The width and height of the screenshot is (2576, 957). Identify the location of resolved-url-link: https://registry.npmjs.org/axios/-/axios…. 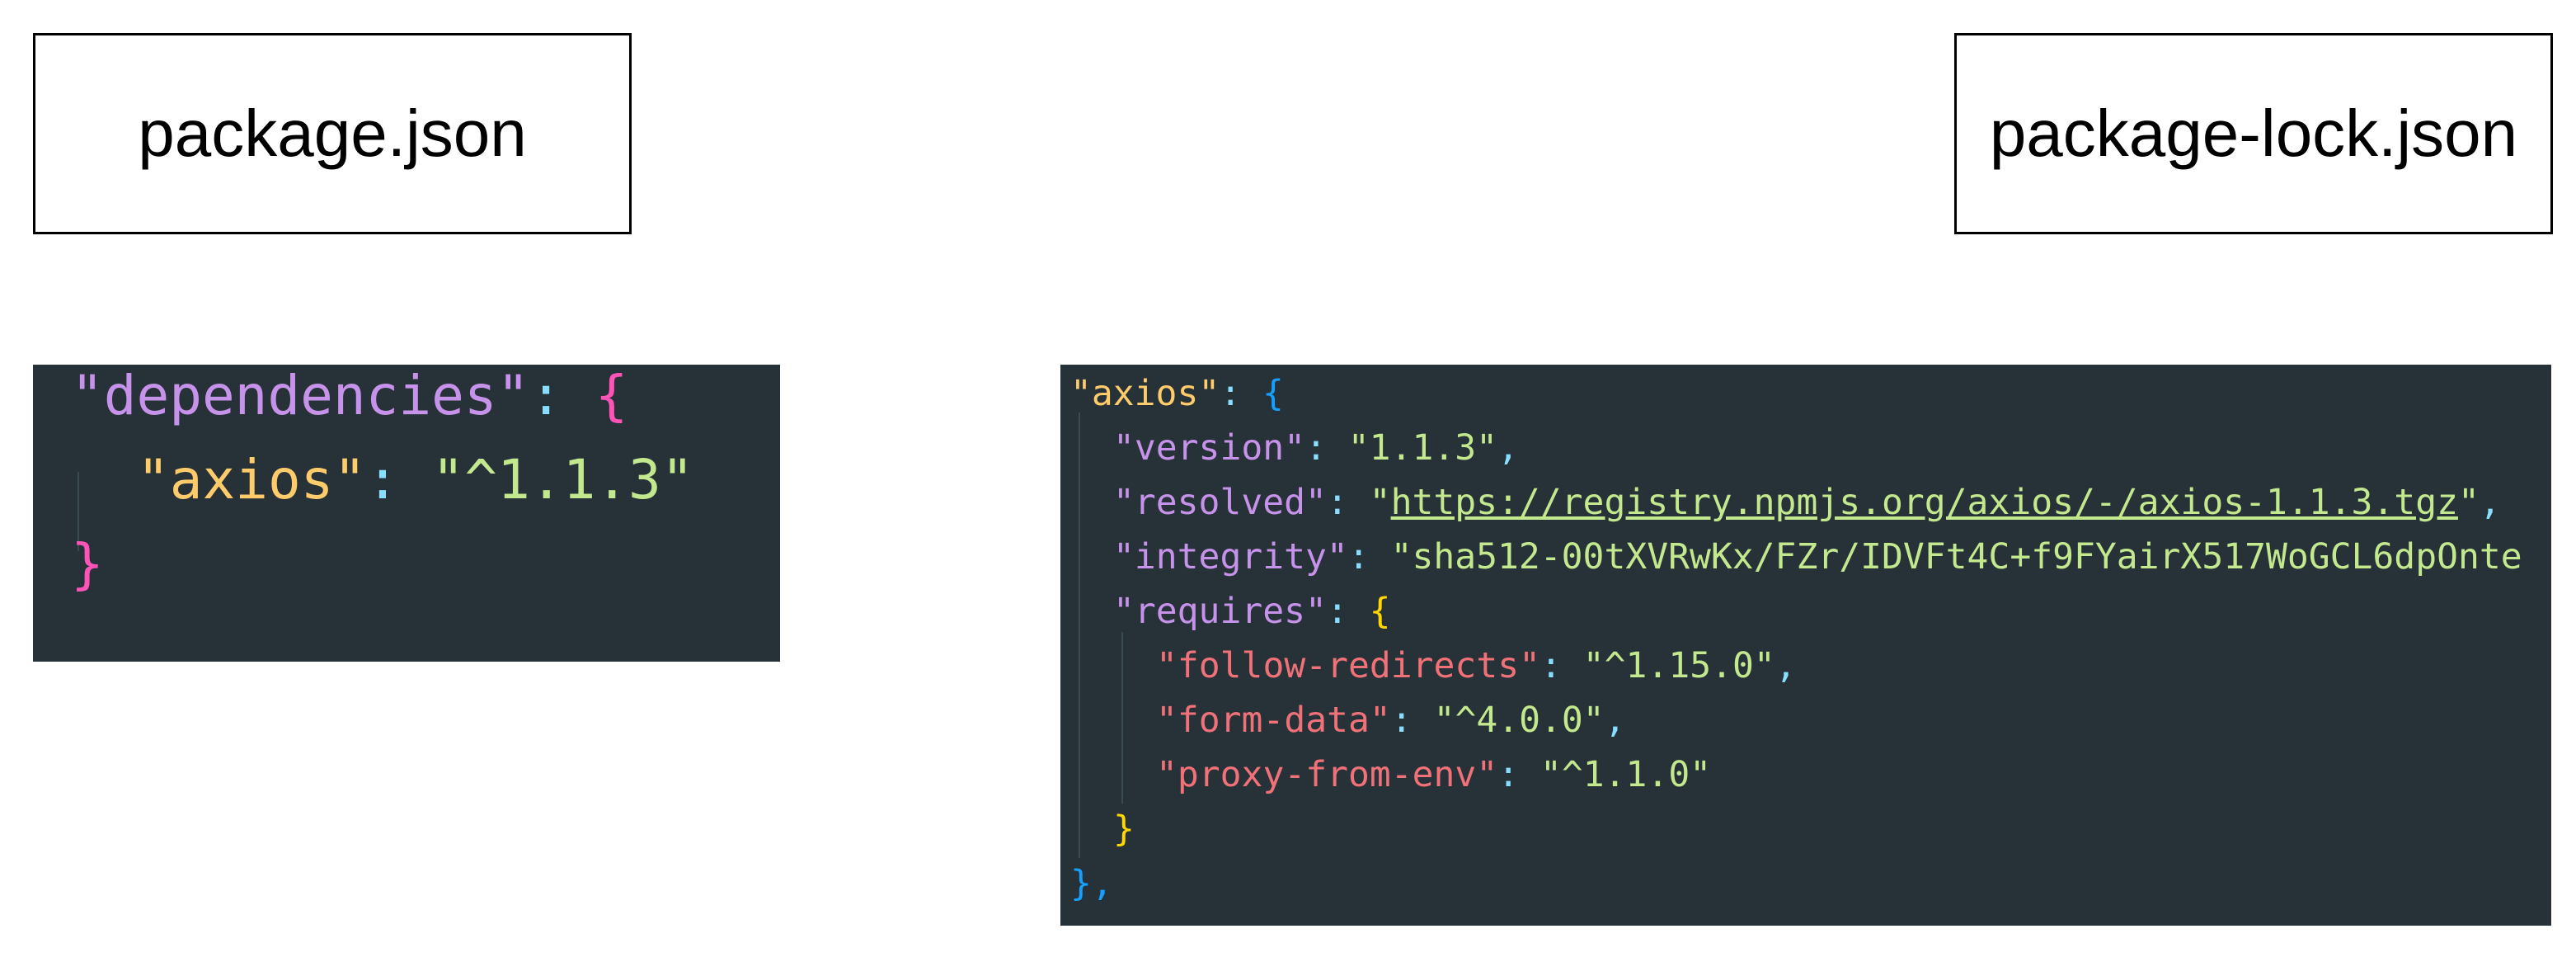
(1924, 502).